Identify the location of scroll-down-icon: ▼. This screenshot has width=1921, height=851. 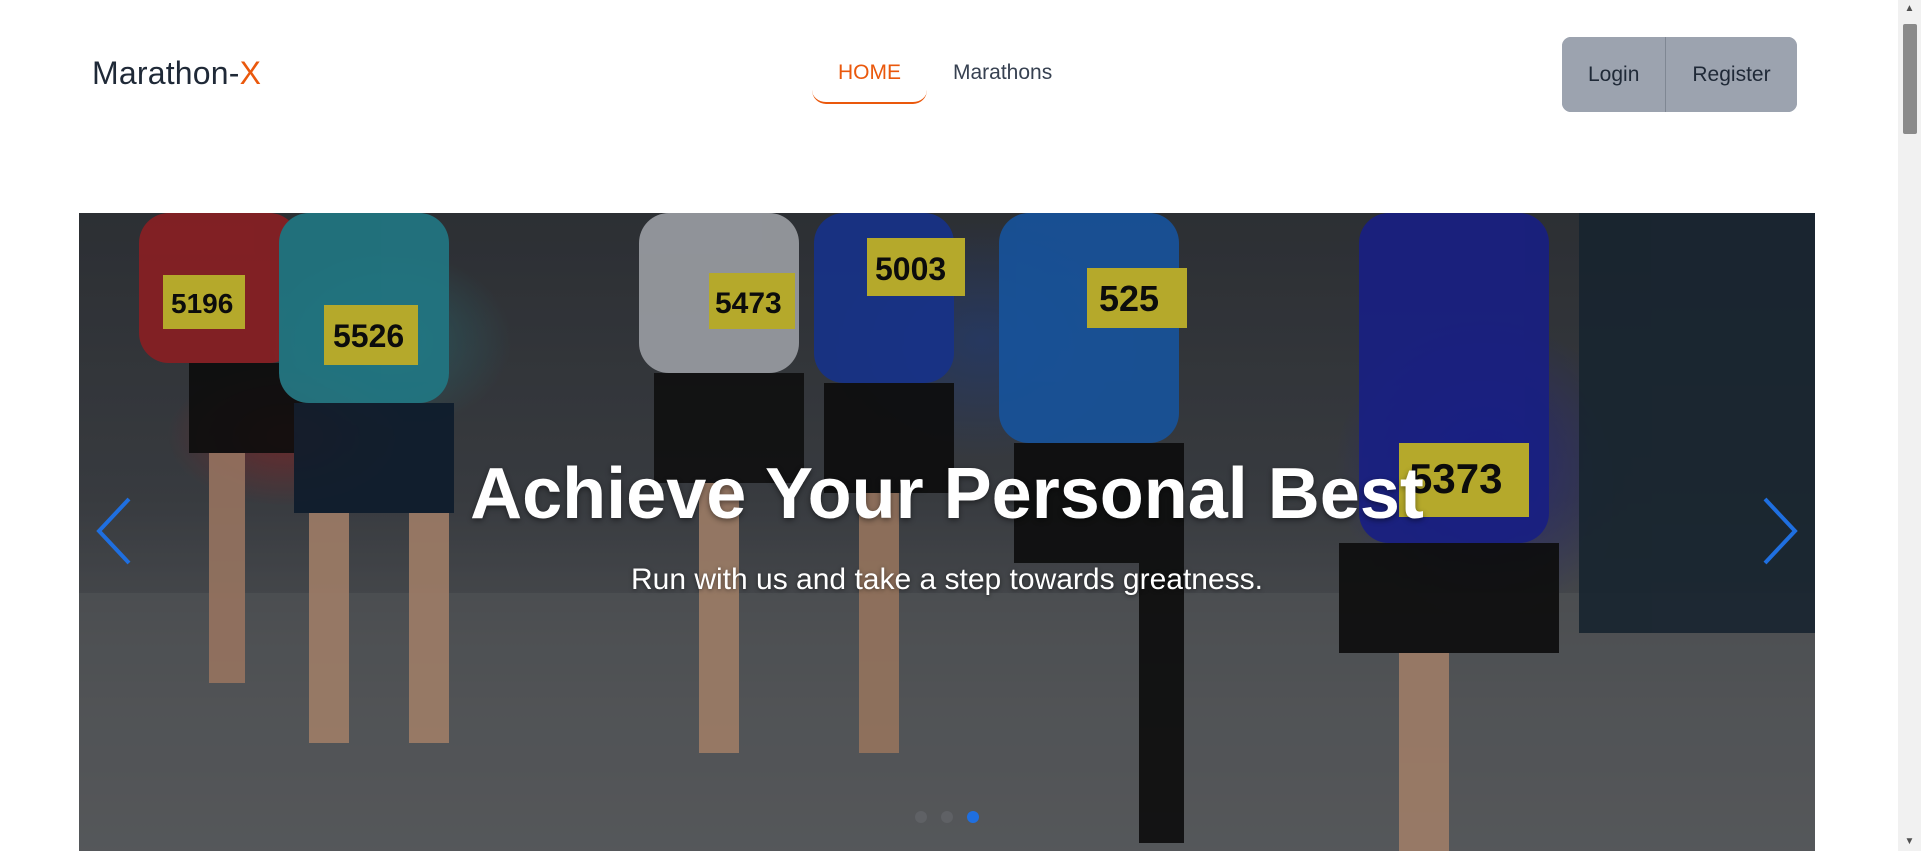
(1909, 842).